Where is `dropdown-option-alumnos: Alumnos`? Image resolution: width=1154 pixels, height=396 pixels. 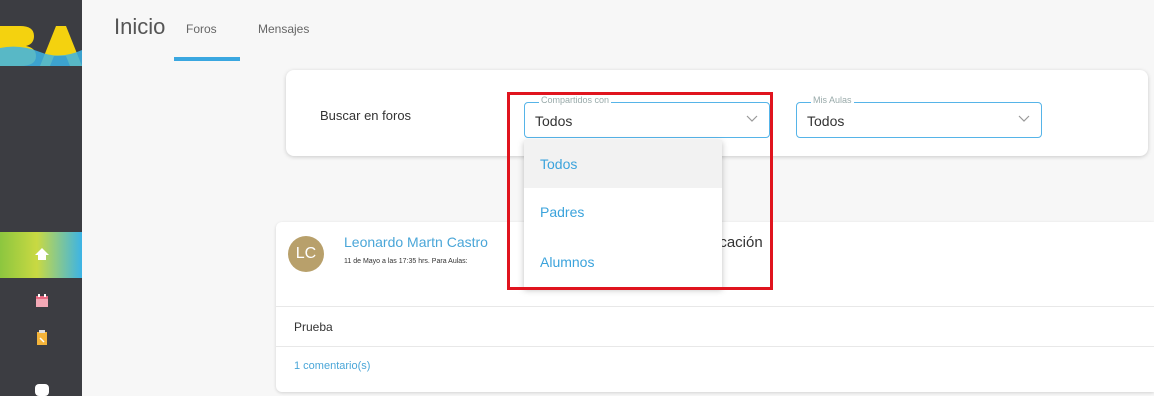 dropdown-option-alumnos: Alumnos is located at coordinates (623, 262).